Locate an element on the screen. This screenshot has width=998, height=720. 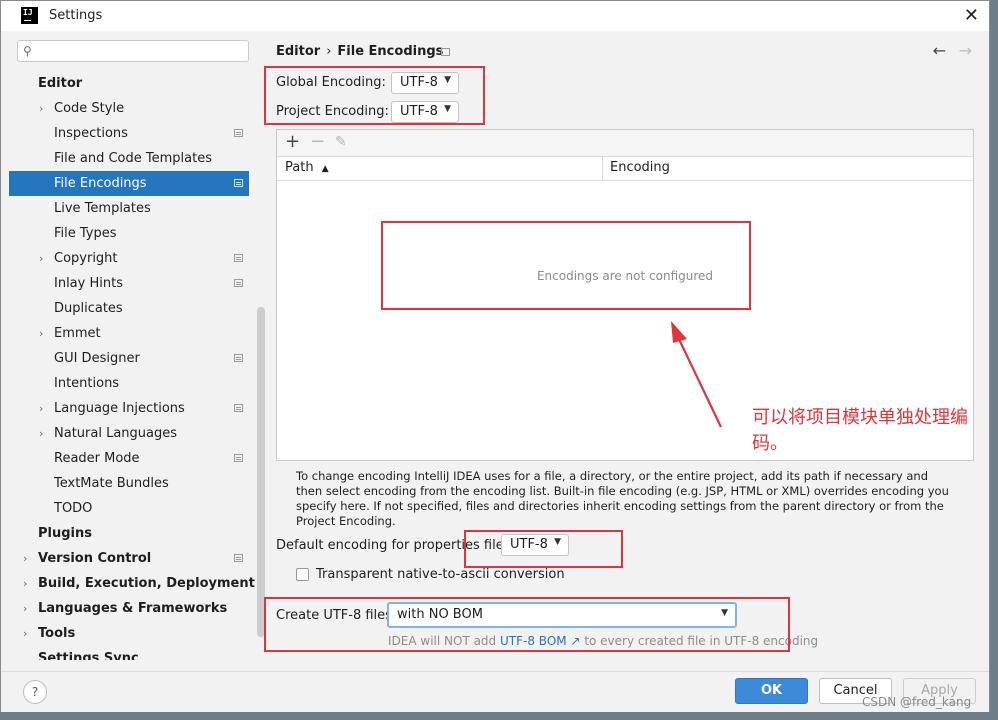
column-header-encoding: Encoding is located at coordinates (640, 167).